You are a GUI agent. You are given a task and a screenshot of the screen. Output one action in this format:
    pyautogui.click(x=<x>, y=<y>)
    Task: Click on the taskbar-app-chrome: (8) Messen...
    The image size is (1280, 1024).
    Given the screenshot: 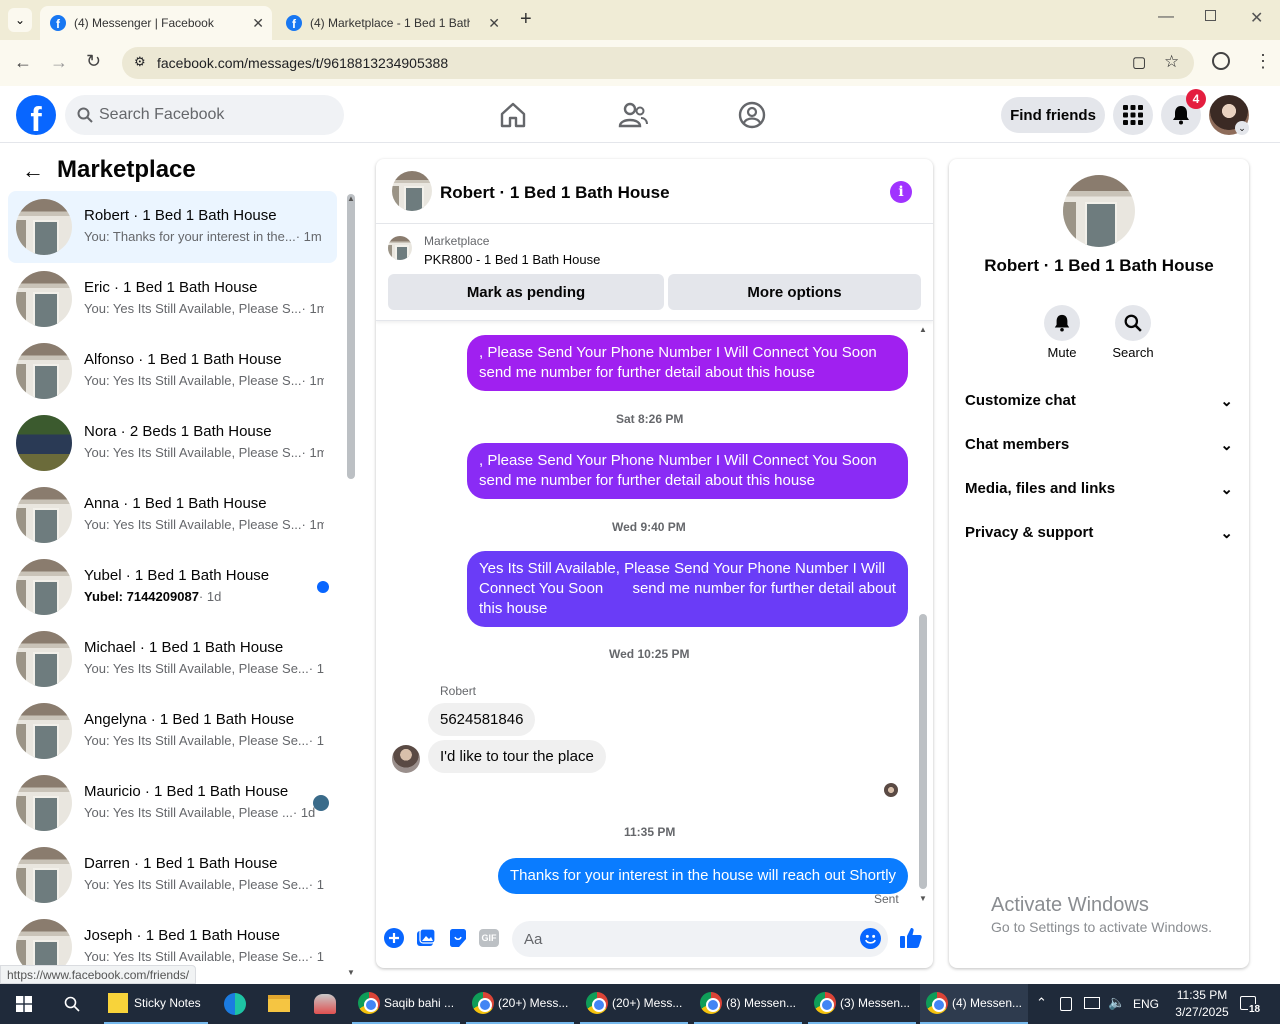 What is the action you would take?
    pyautogui.click(x=748, y=1004)
    